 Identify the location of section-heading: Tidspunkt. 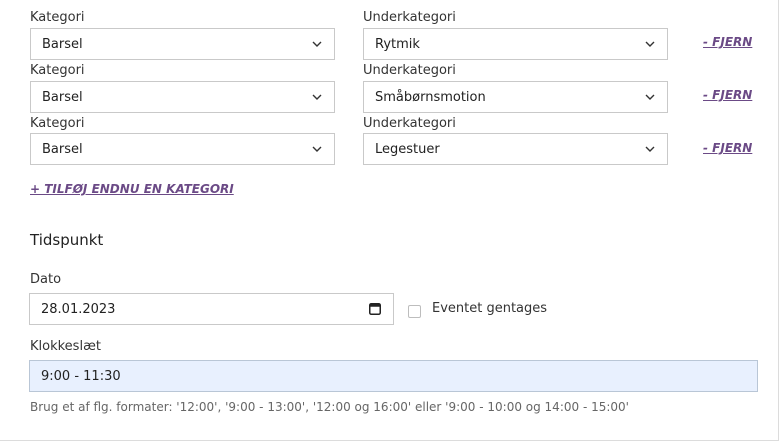
(67, 240).